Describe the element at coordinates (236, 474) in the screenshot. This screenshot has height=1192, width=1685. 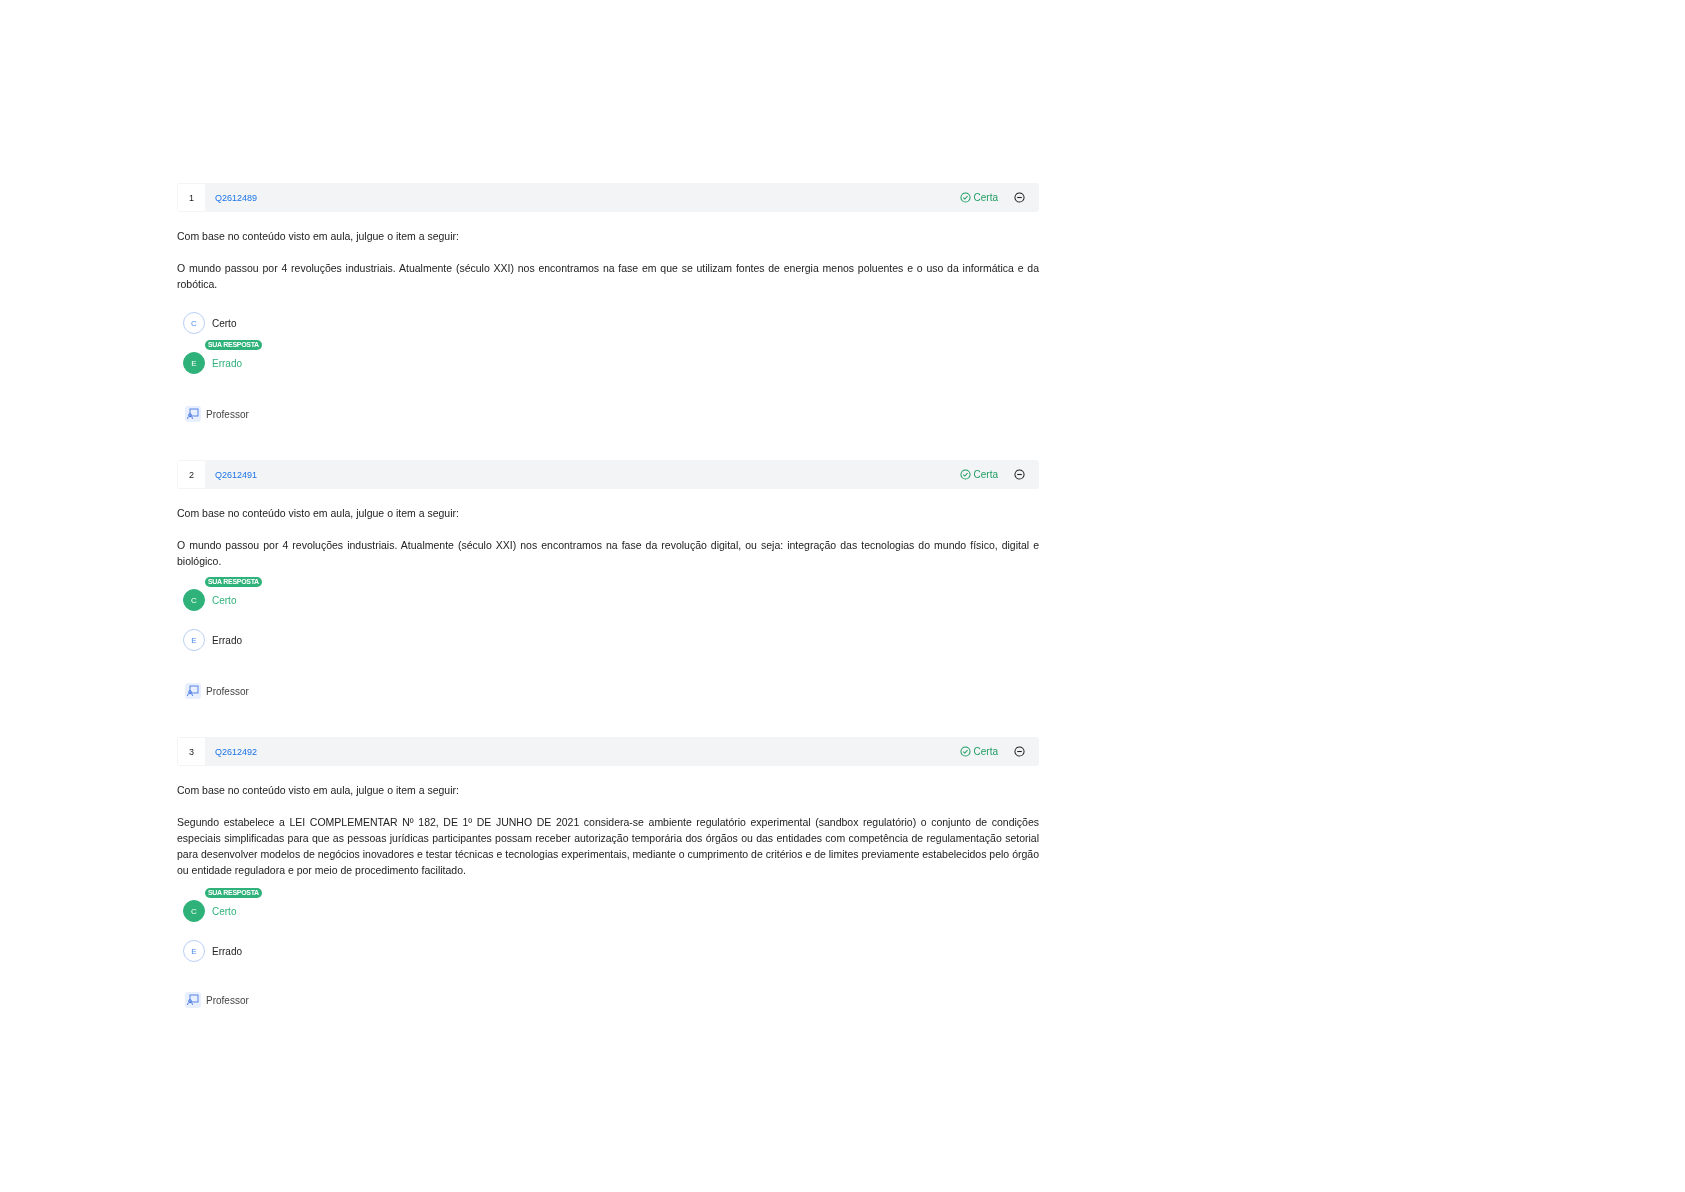
I see `question-code-link: Q2612491` at that location.